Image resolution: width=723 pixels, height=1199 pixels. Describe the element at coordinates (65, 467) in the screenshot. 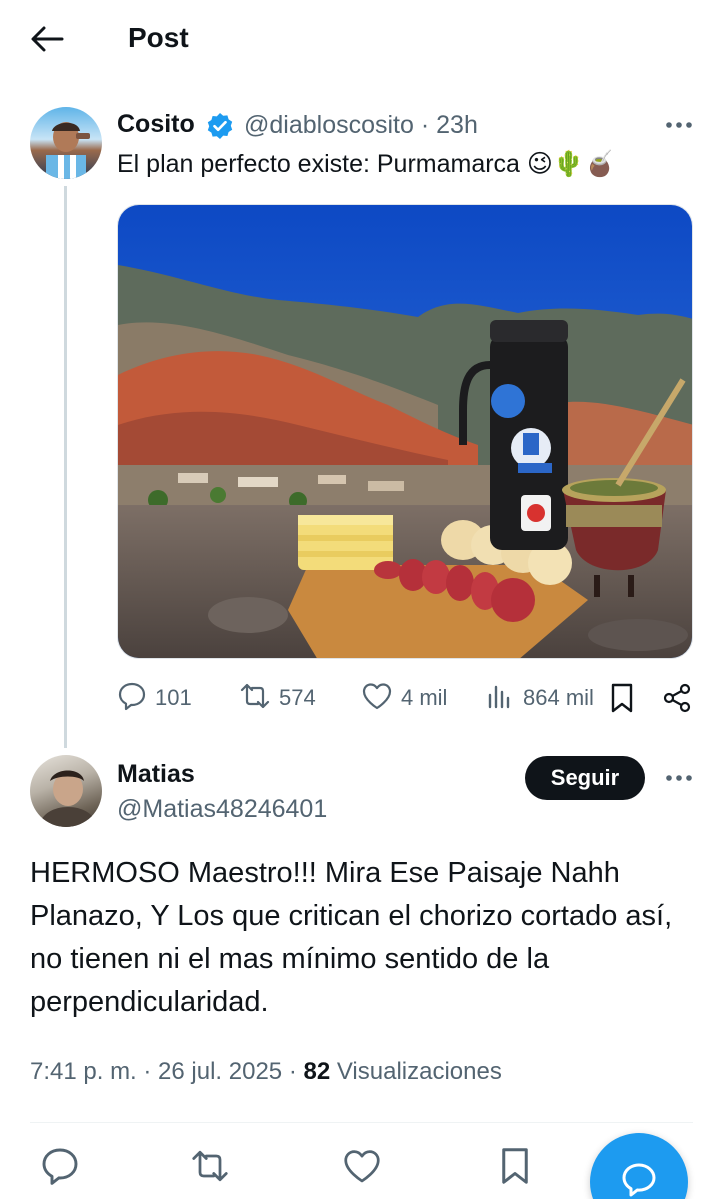

I see `thread-connector` at that location.